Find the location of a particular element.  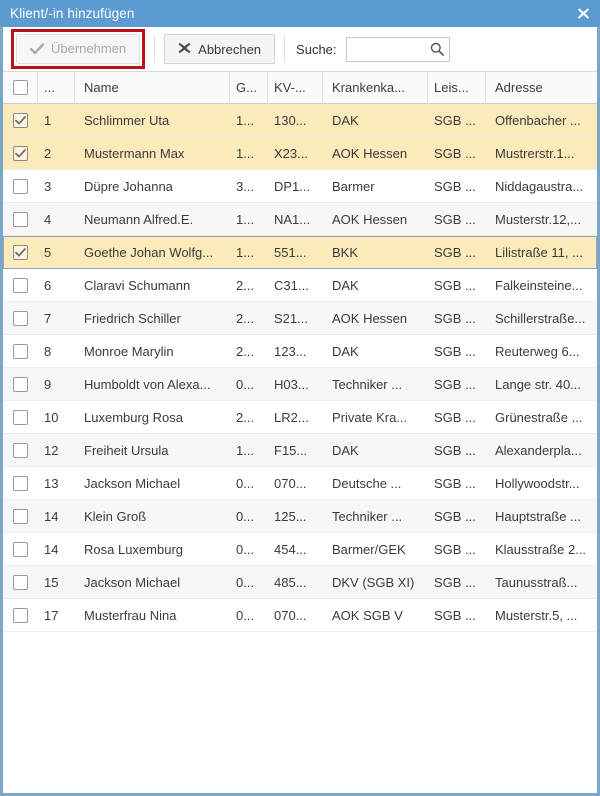

select-all-checkbox is located at coordinates (20, 87).